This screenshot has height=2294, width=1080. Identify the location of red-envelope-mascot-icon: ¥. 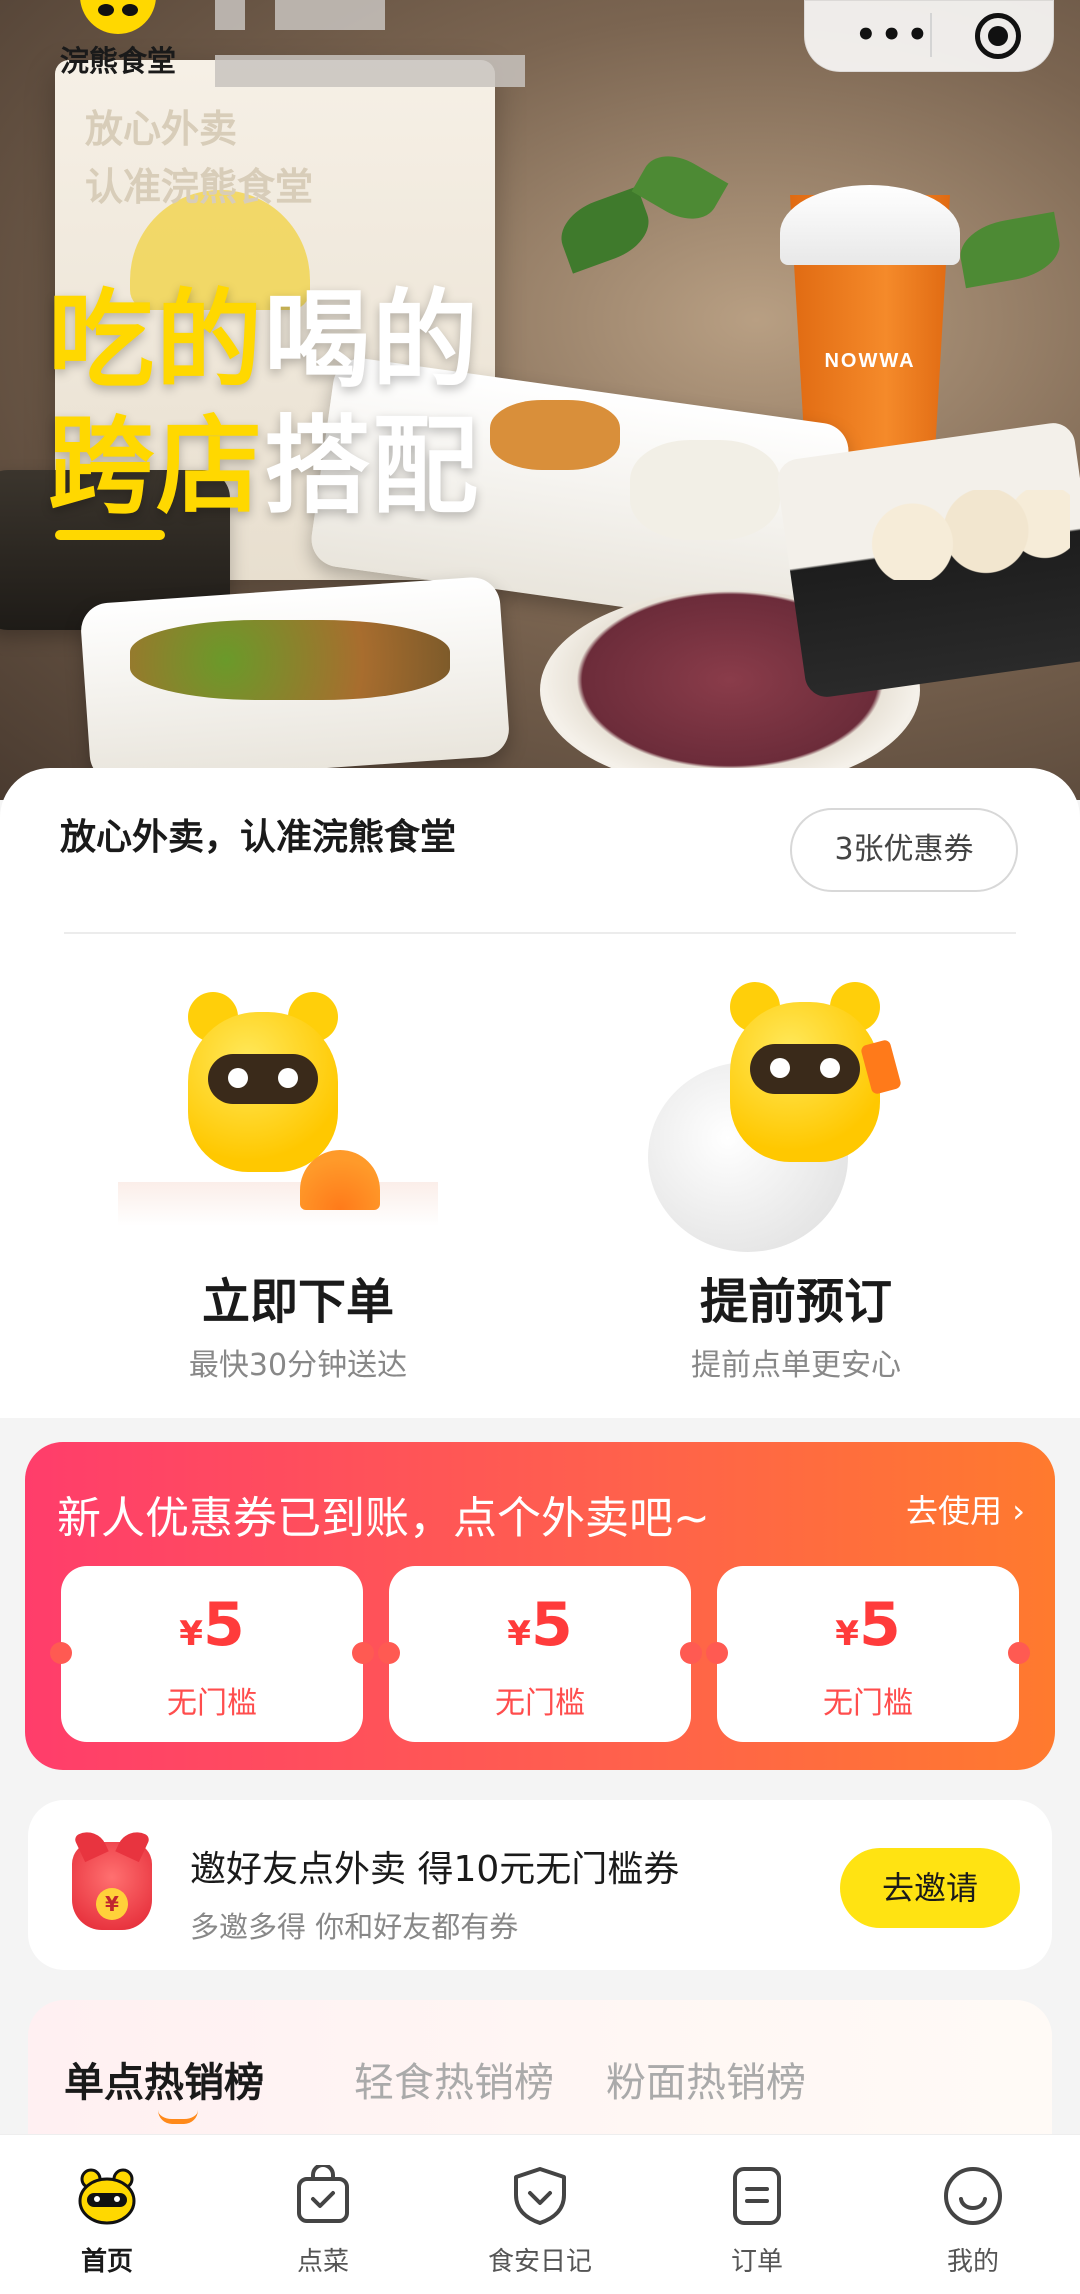
(112, 1886).